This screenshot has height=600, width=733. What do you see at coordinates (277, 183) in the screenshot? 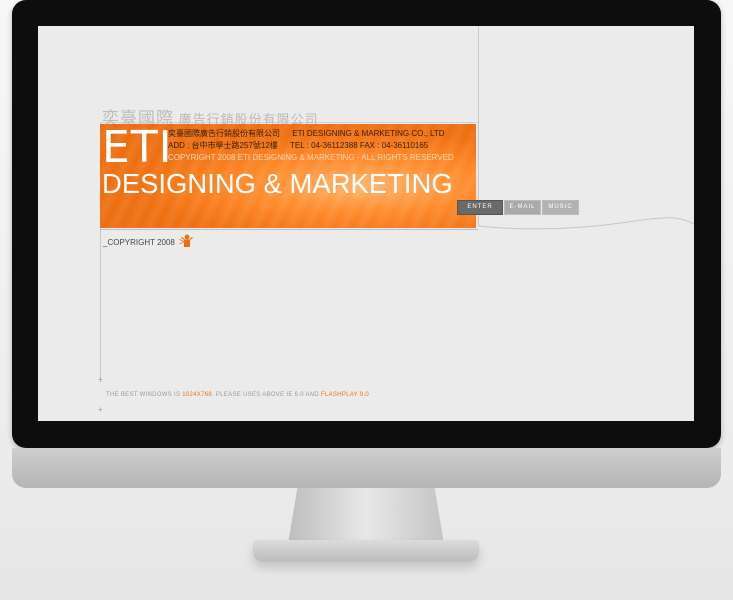
I see `tagline: DESIGNING & MARKETING` at bounding box center [277, 183].